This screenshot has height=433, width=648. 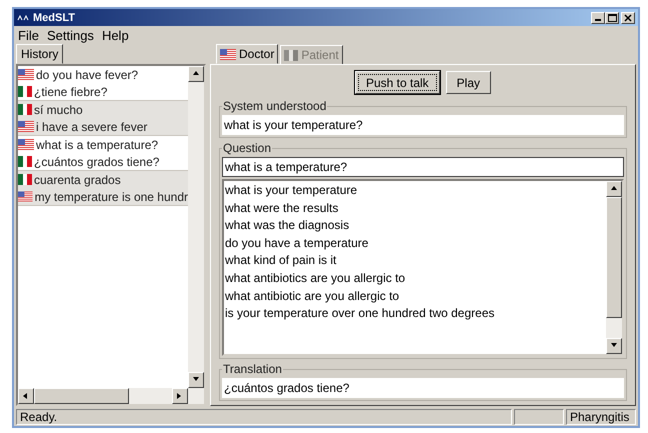 I want to click on suggestion-item: what kind of pain is it, so click(x=415, y=262).